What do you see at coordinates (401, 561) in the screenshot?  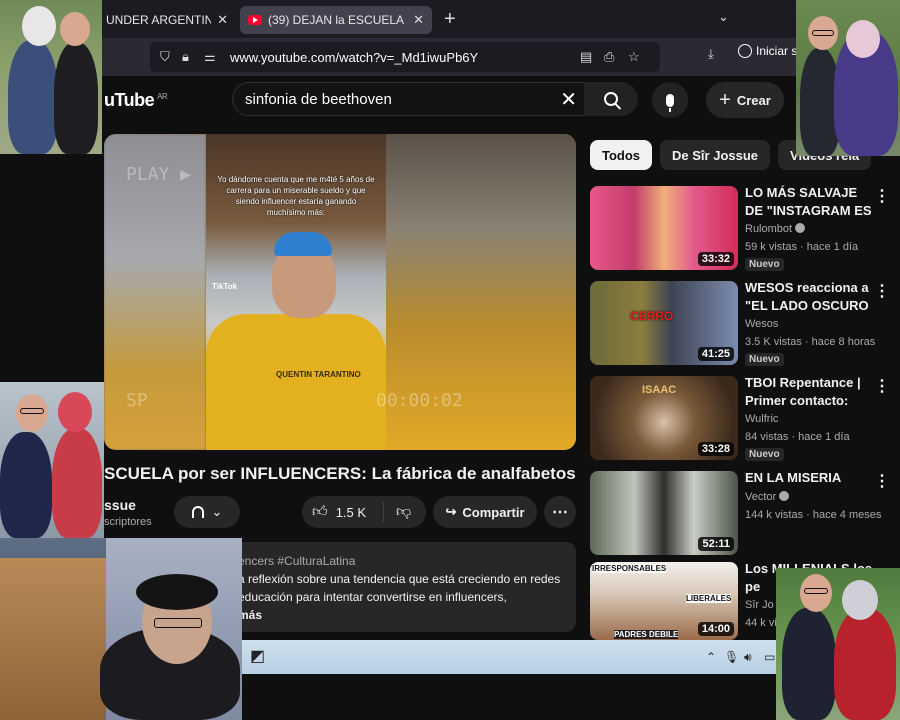 I see `description-tags: encers #CulturaLatina` at bounding box center [401, 561].